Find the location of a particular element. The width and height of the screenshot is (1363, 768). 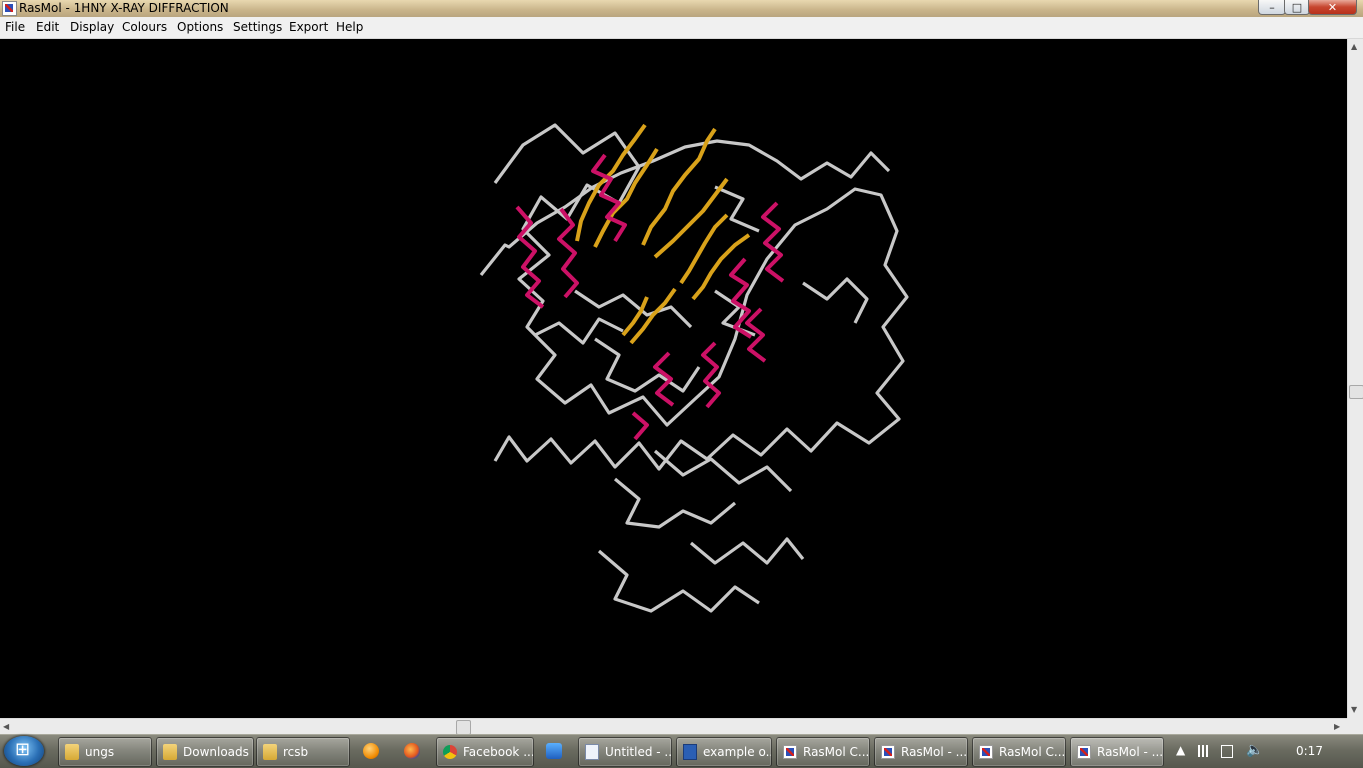

network-signal-icon is located at coordinates (1205, 751).